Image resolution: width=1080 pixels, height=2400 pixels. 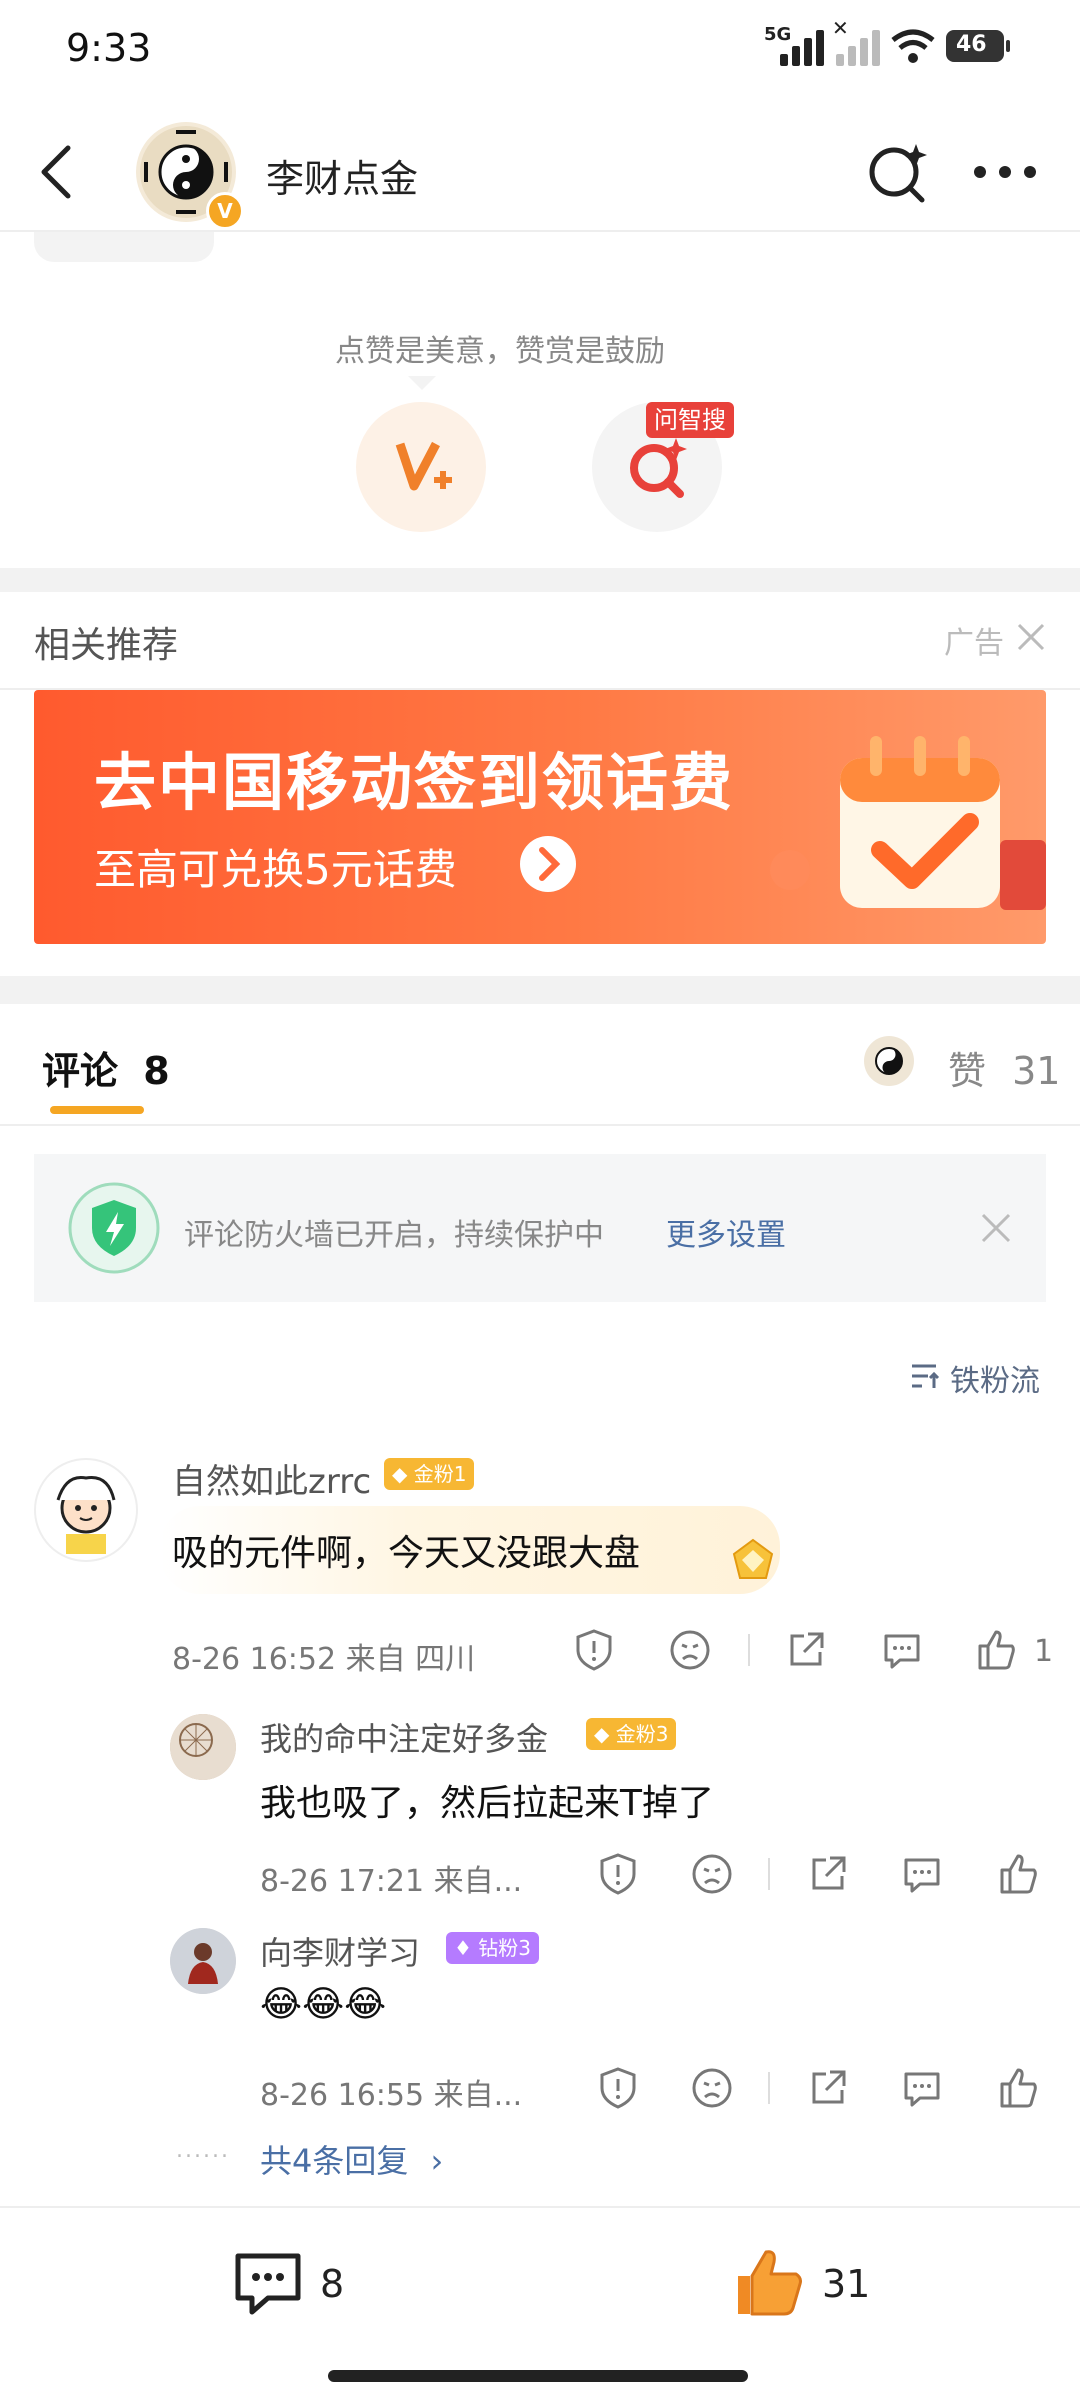 What do you see at coordinates (463, 1948) in the screenshot?
I see `diamond-icon: ♦` at bounding box center [463, 1948].